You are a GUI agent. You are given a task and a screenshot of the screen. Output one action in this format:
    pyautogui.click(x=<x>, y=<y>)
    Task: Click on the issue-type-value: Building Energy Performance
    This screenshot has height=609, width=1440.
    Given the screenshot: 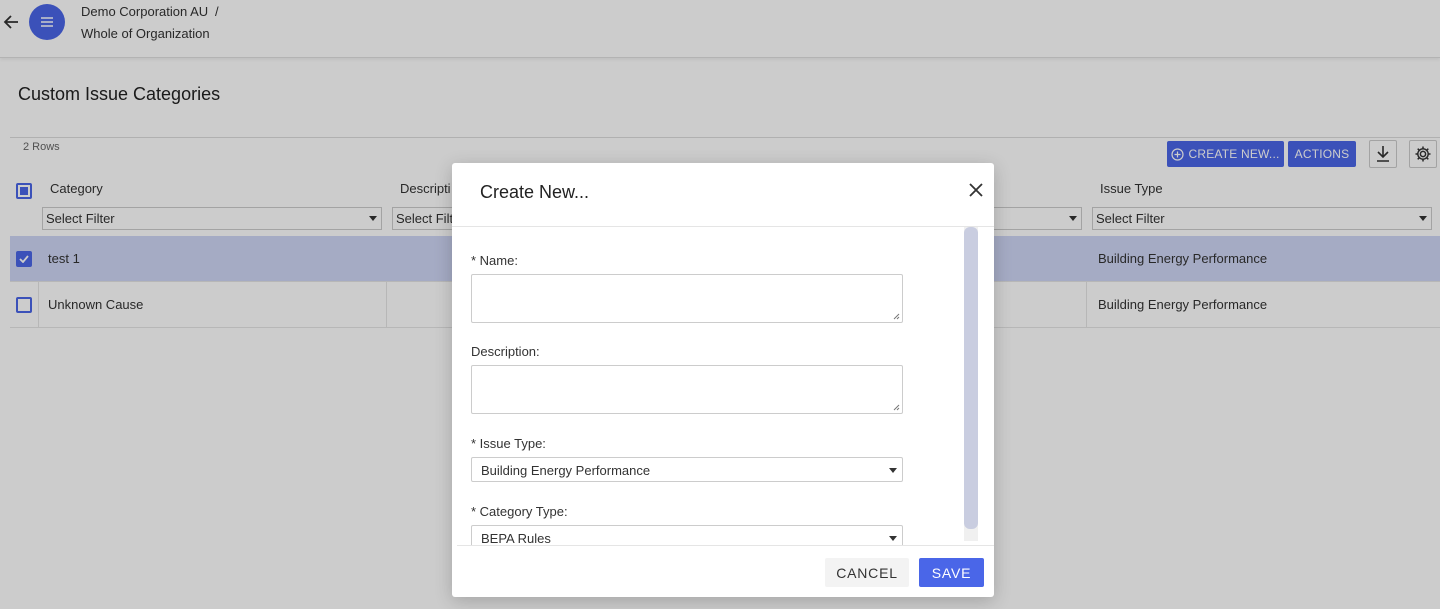 What is the action you would take?
    pyautogui.click(x=566, y=470)
    